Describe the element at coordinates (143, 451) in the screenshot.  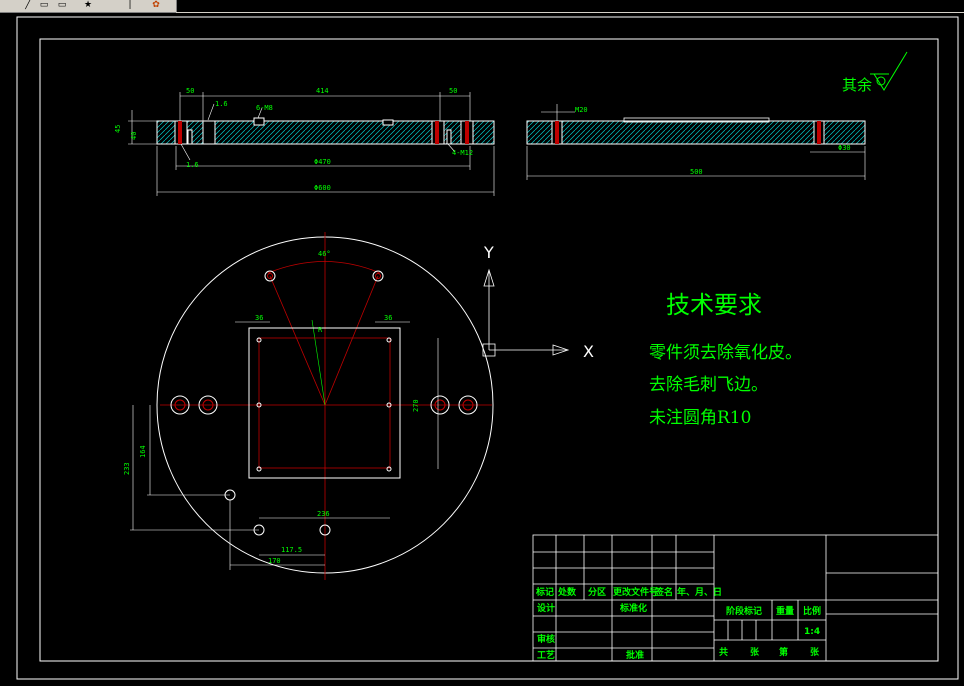
I see `dim-164: 164` at that location.